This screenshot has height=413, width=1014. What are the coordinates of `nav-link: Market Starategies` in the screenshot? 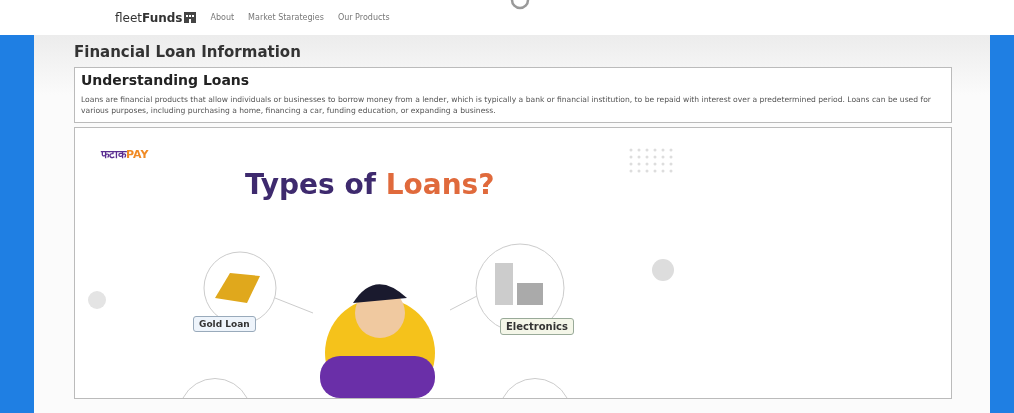 It's located at (286, 17).